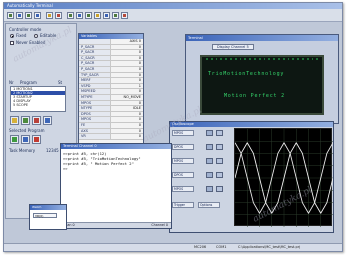 This screenshot has height=255, width=347. I want to click on program-col-nr: Nr, so click(11, 82).